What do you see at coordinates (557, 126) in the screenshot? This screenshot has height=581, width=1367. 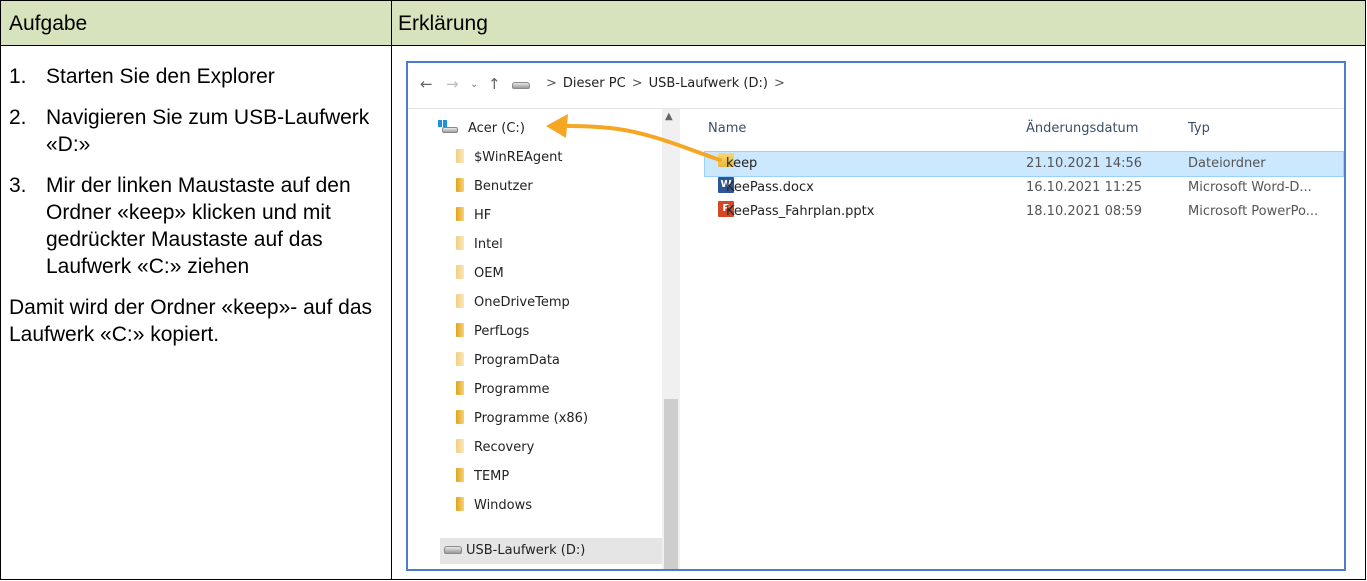 I see `drag-arrow-head` at bounding box center [557, 126].